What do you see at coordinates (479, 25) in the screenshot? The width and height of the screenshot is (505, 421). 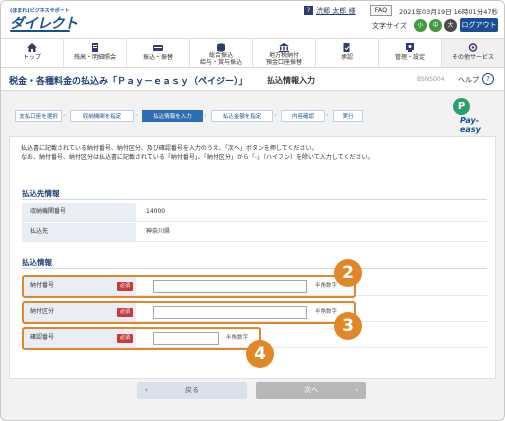 I see `logout-button: ログアウト` at bounding box center [479, 25].